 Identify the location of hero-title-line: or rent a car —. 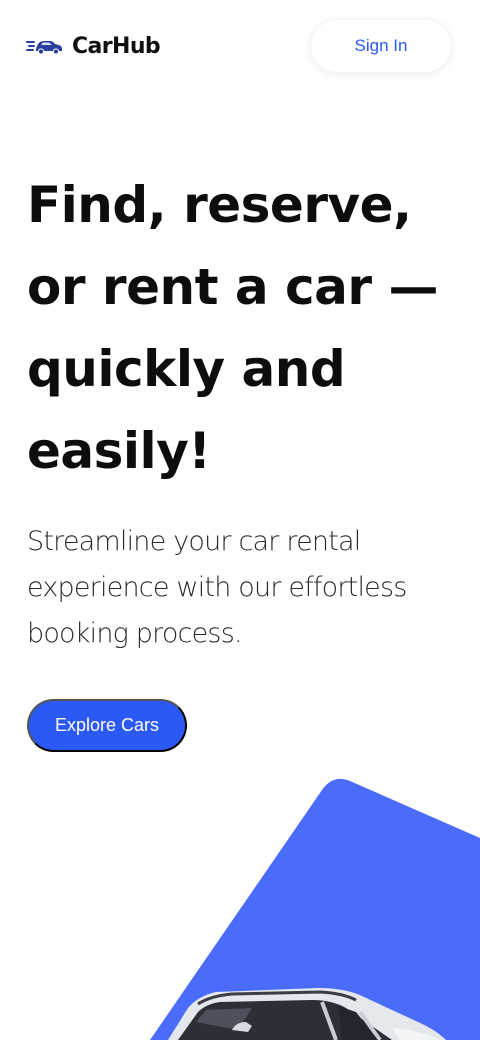
(232, 287).